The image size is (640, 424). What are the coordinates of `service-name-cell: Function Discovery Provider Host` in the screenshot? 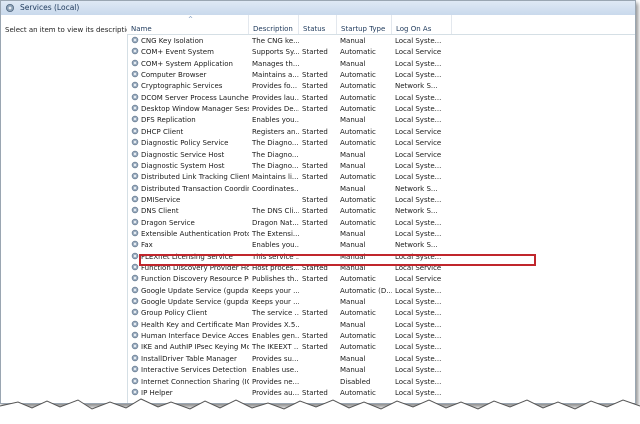 It's located at (188, 268).